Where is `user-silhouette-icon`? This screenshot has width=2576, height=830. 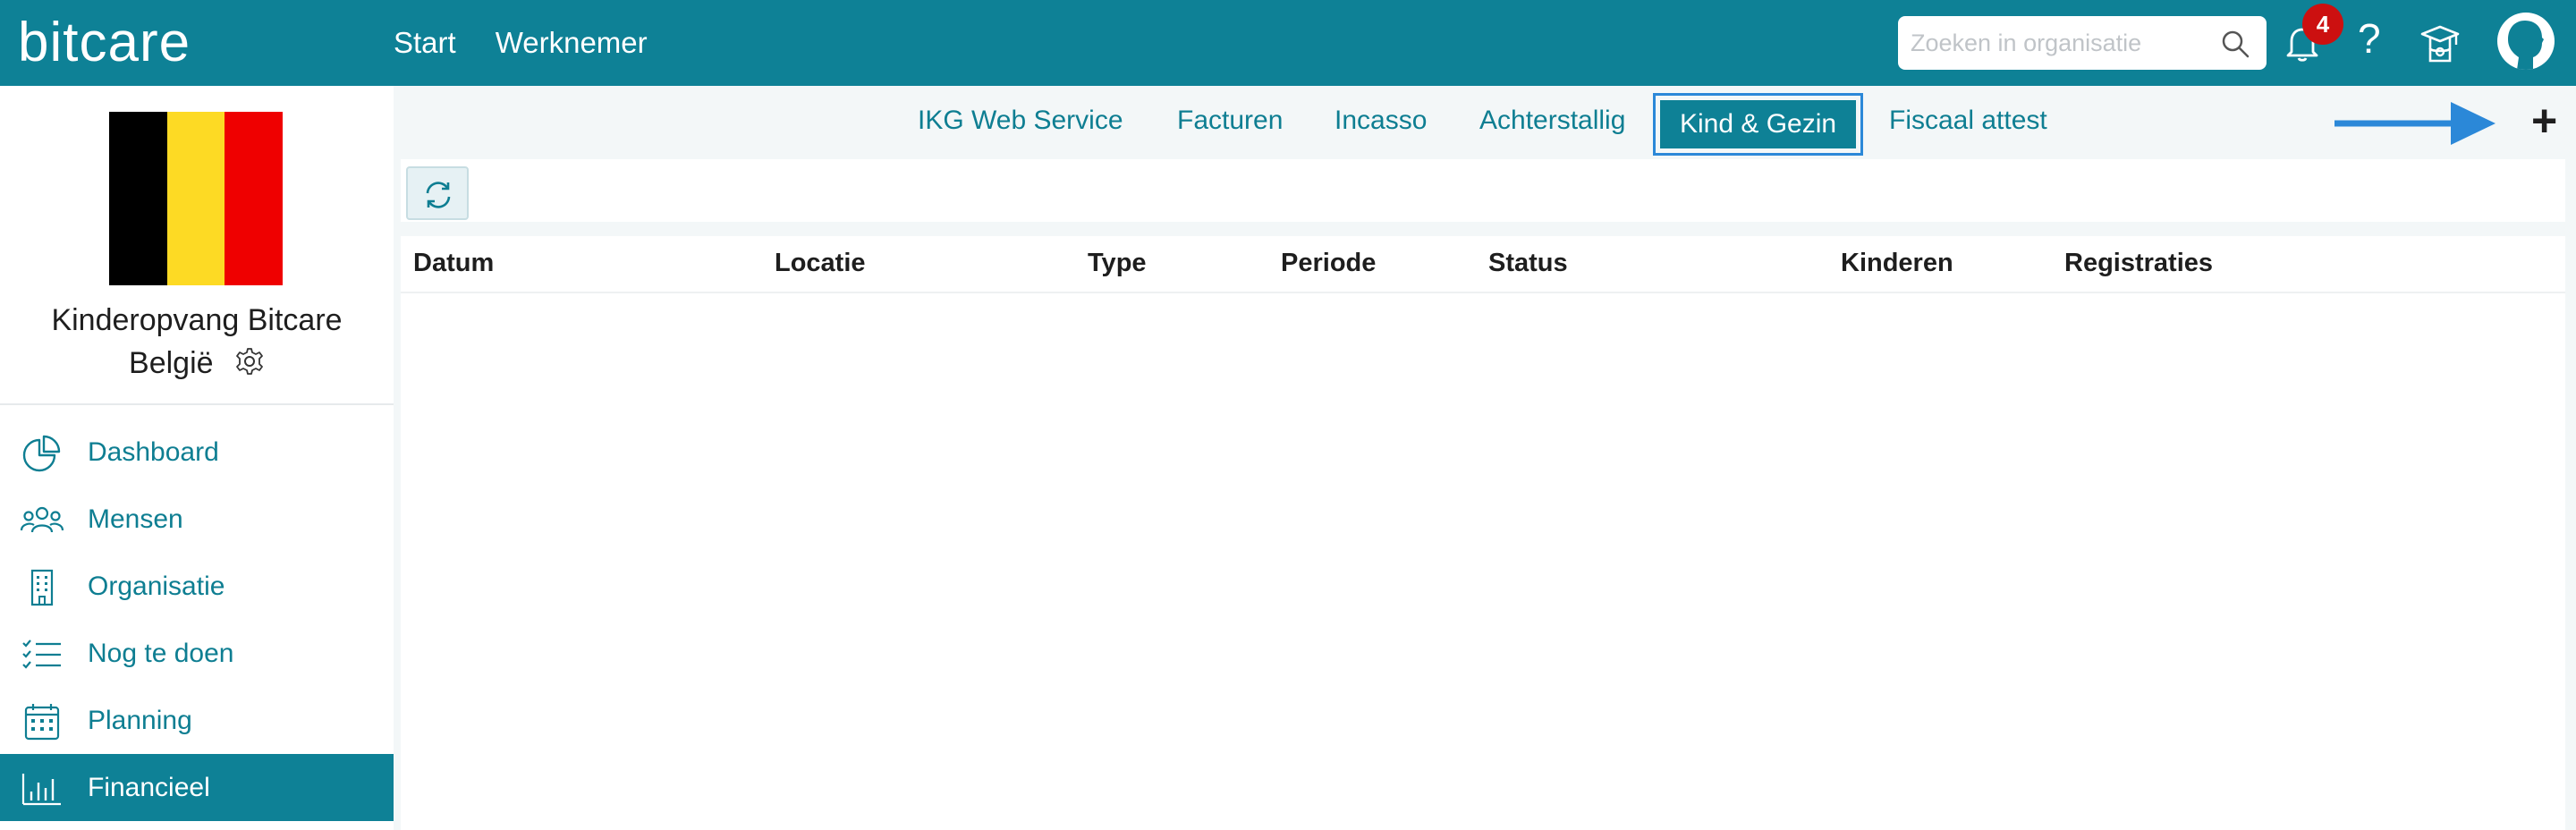
user-silhouette-icon is located at coordinates (2526, 45).